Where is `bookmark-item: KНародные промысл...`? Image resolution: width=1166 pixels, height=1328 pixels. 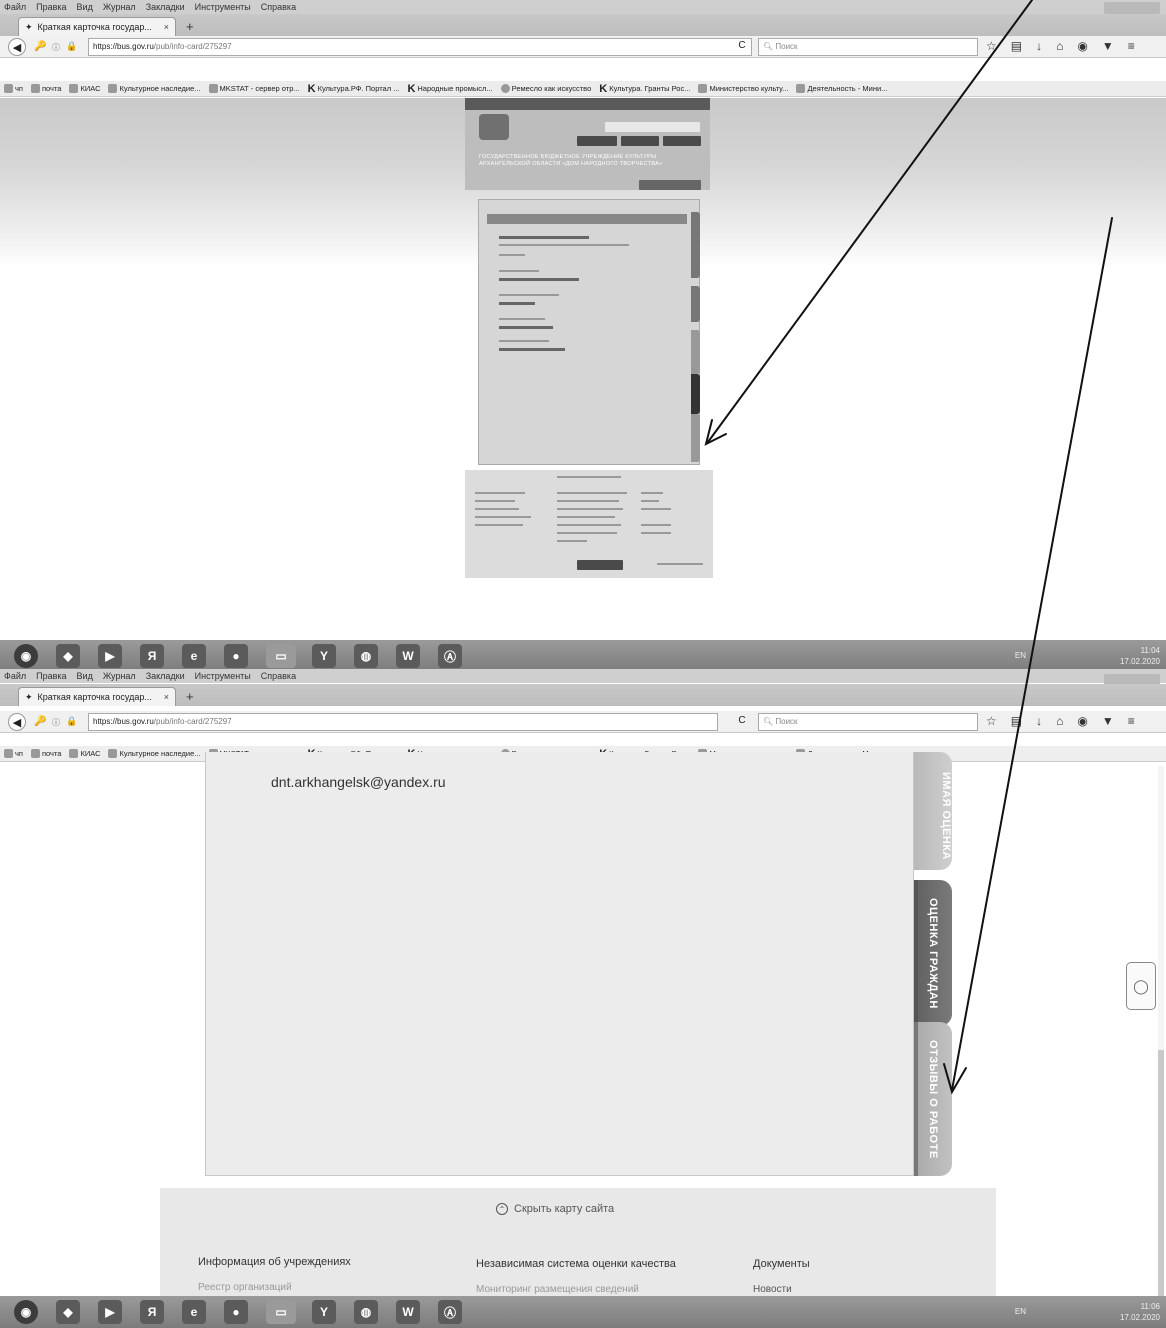
bookmark-item: KНародные промысл... is located at coordinates (449, 89).